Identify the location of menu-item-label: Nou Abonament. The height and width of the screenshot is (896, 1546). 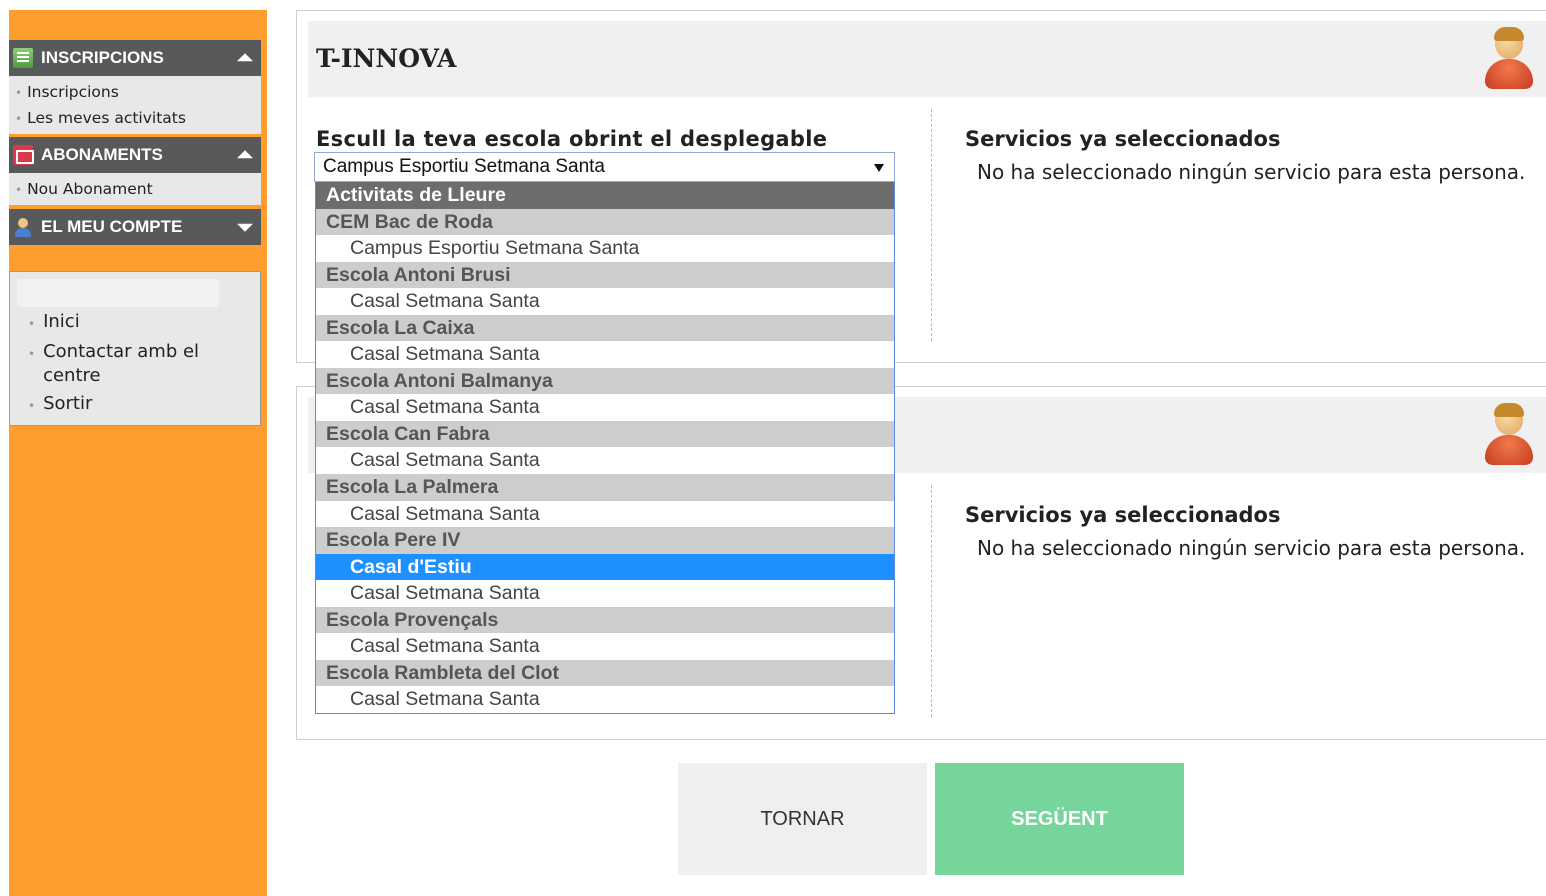
(90, 189).